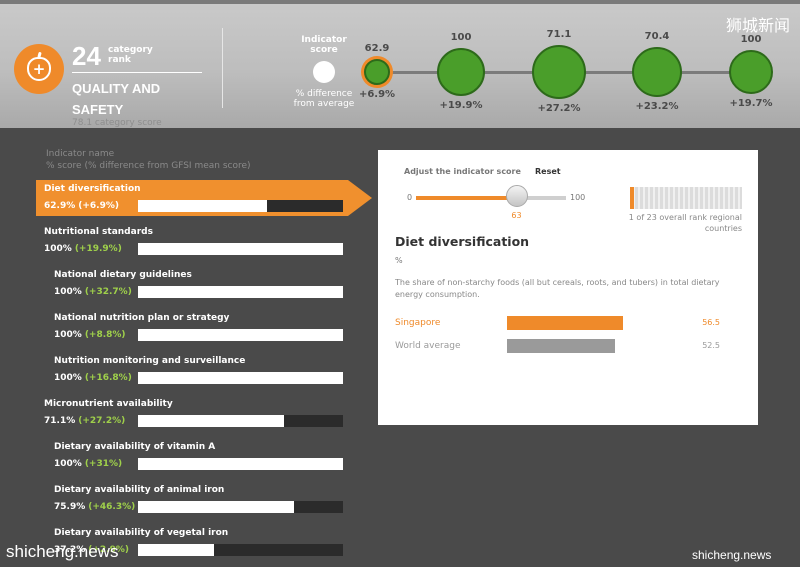 This screenshot has width=800, height=567. What do you see at coordinates (135, 447) in the screenshot?
I see `indicator-name: Dietary availability of vitamin A` at bounding box center [135, 447].